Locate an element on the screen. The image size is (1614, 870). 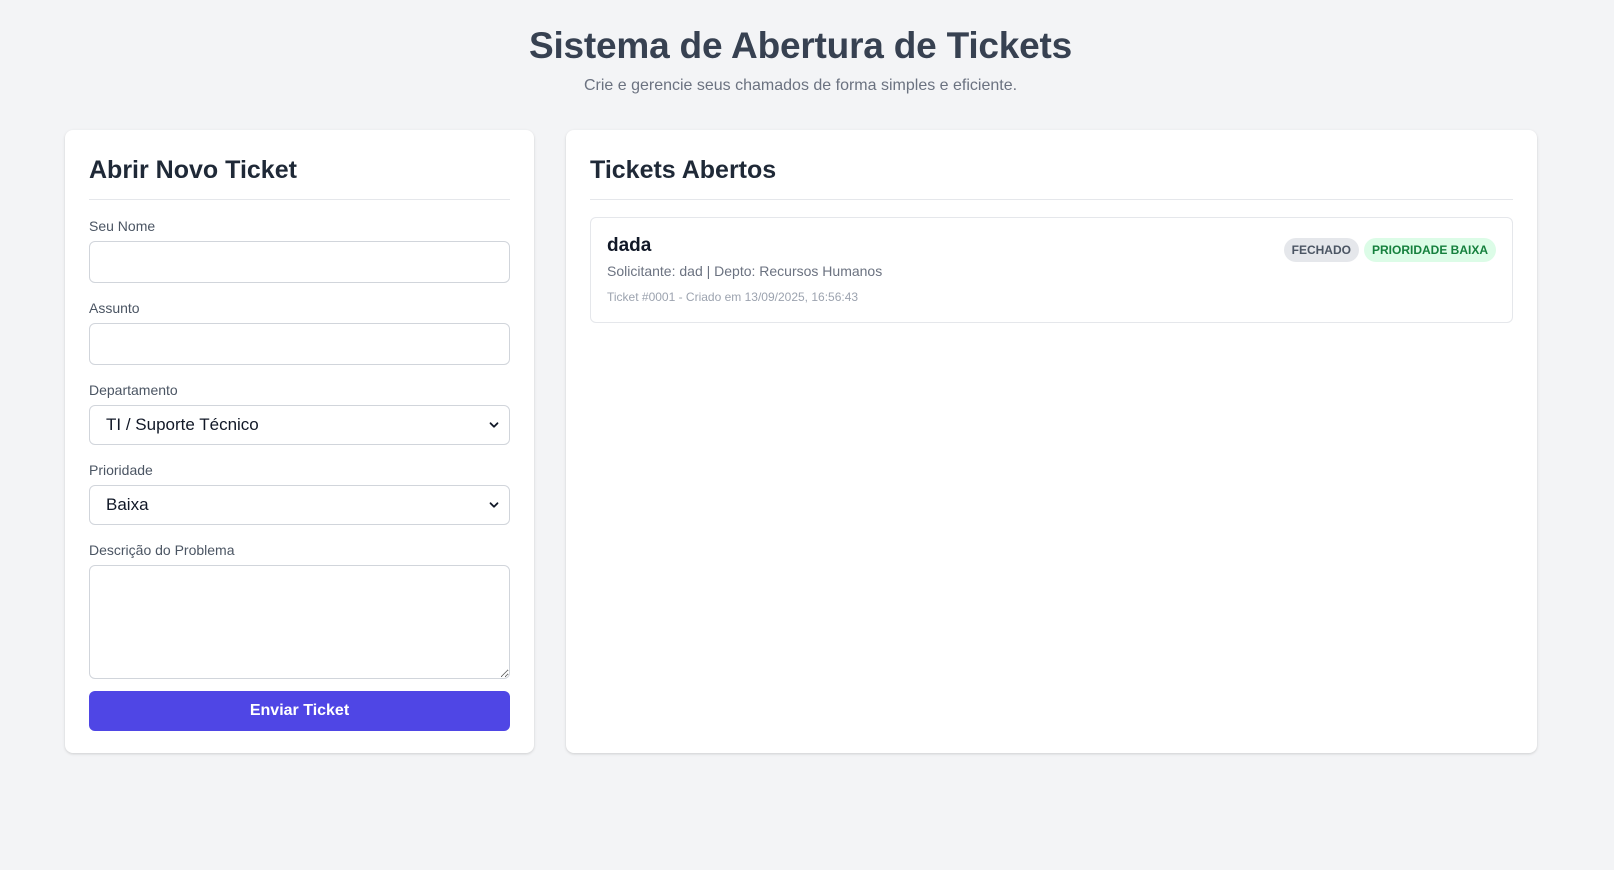
priority-label: Prioridade is located at coordinates (121, 470).